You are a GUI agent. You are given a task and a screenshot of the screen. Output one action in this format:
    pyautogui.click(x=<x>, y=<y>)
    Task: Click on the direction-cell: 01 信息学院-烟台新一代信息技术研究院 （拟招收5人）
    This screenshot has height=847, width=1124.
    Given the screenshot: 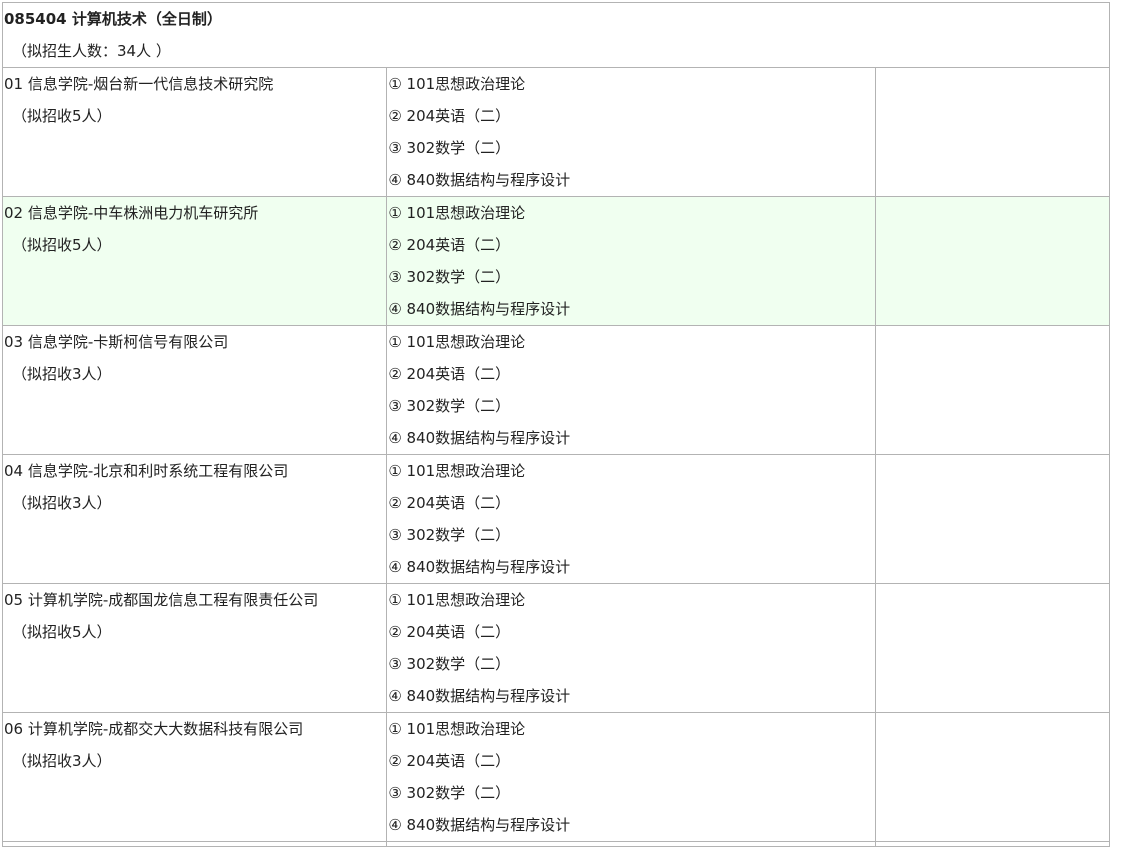 What is the action you would take?
    pyautogui.click(x=194, y=132)
    